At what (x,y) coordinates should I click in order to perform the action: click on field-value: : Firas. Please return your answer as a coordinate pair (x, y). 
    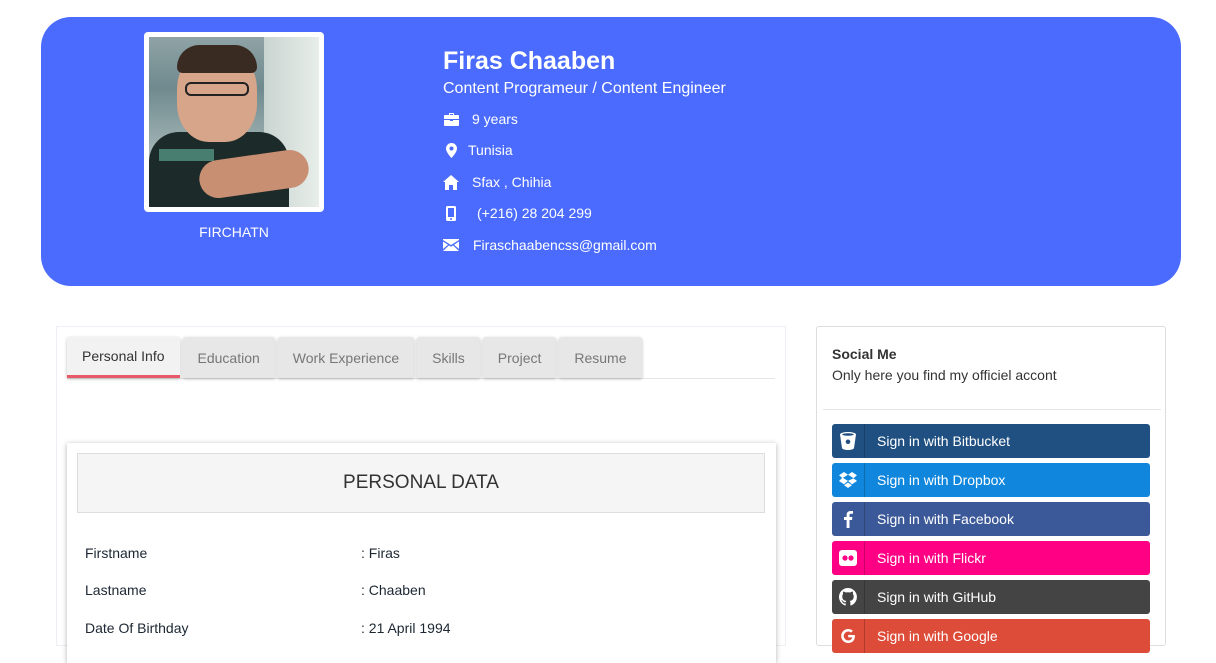
    Looking at the image, I should click on (380, 553).